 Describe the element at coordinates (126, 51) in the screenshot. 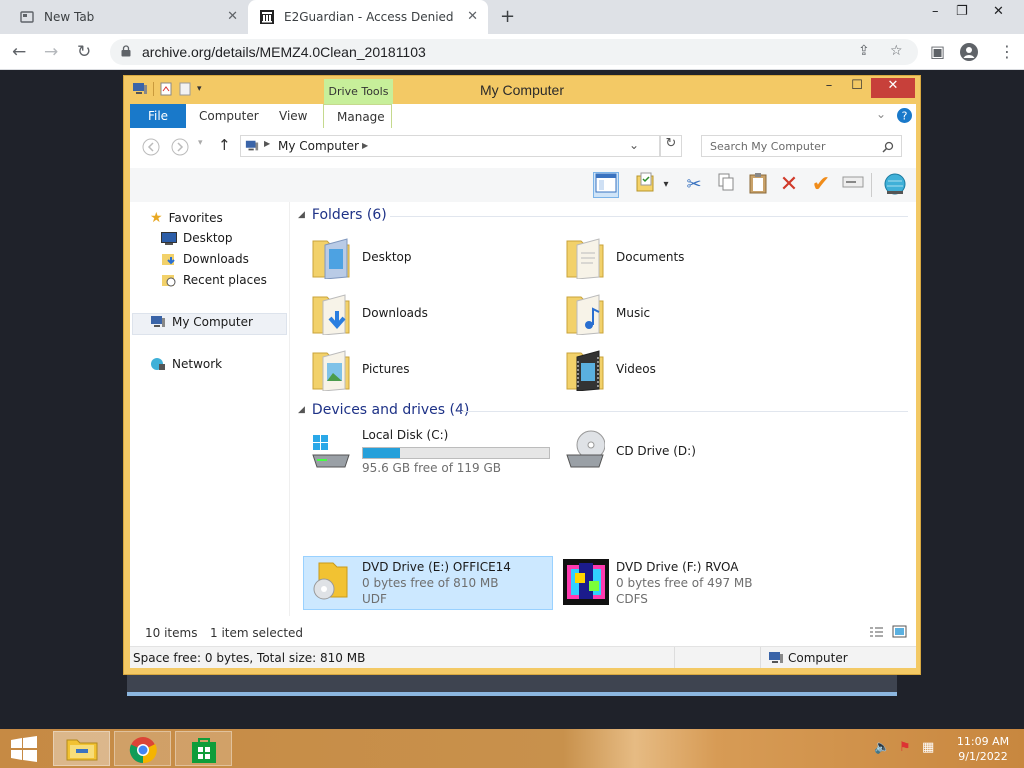

I see `lock-icon` at that location.